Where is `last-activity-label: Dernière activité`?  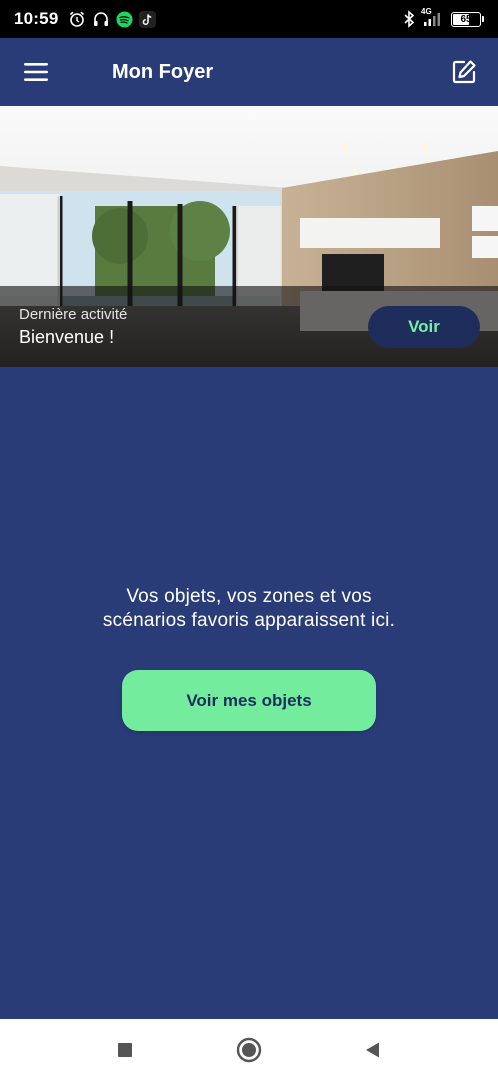 last-activity-label: Dernière activité is located at coordinates (73, 314).